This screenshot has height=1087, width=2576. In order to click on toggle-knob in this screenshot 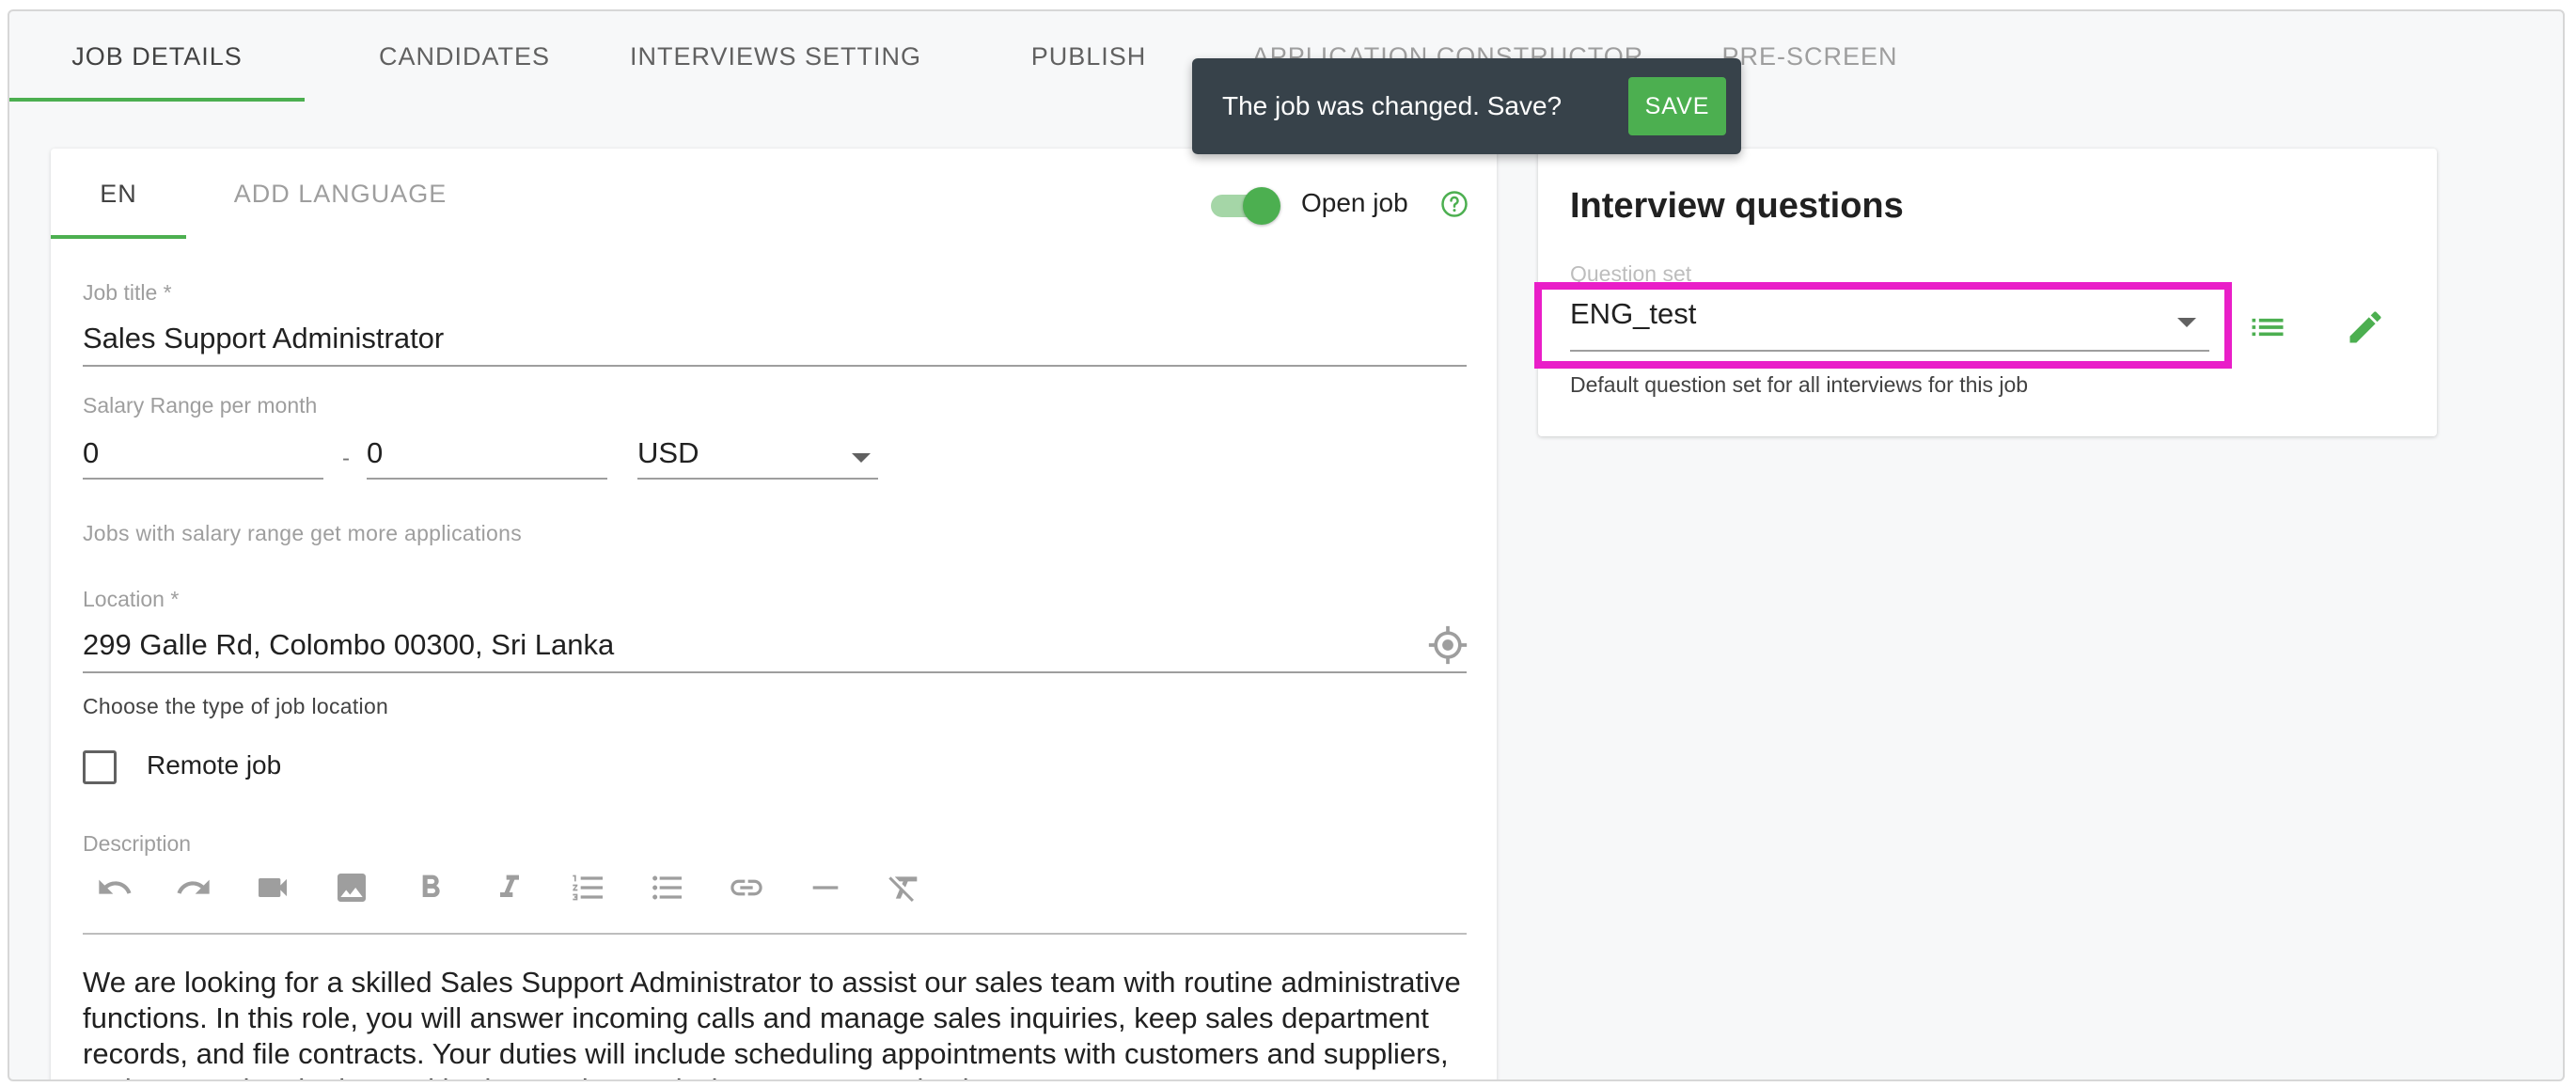, I will do `click(1262, 206)`.